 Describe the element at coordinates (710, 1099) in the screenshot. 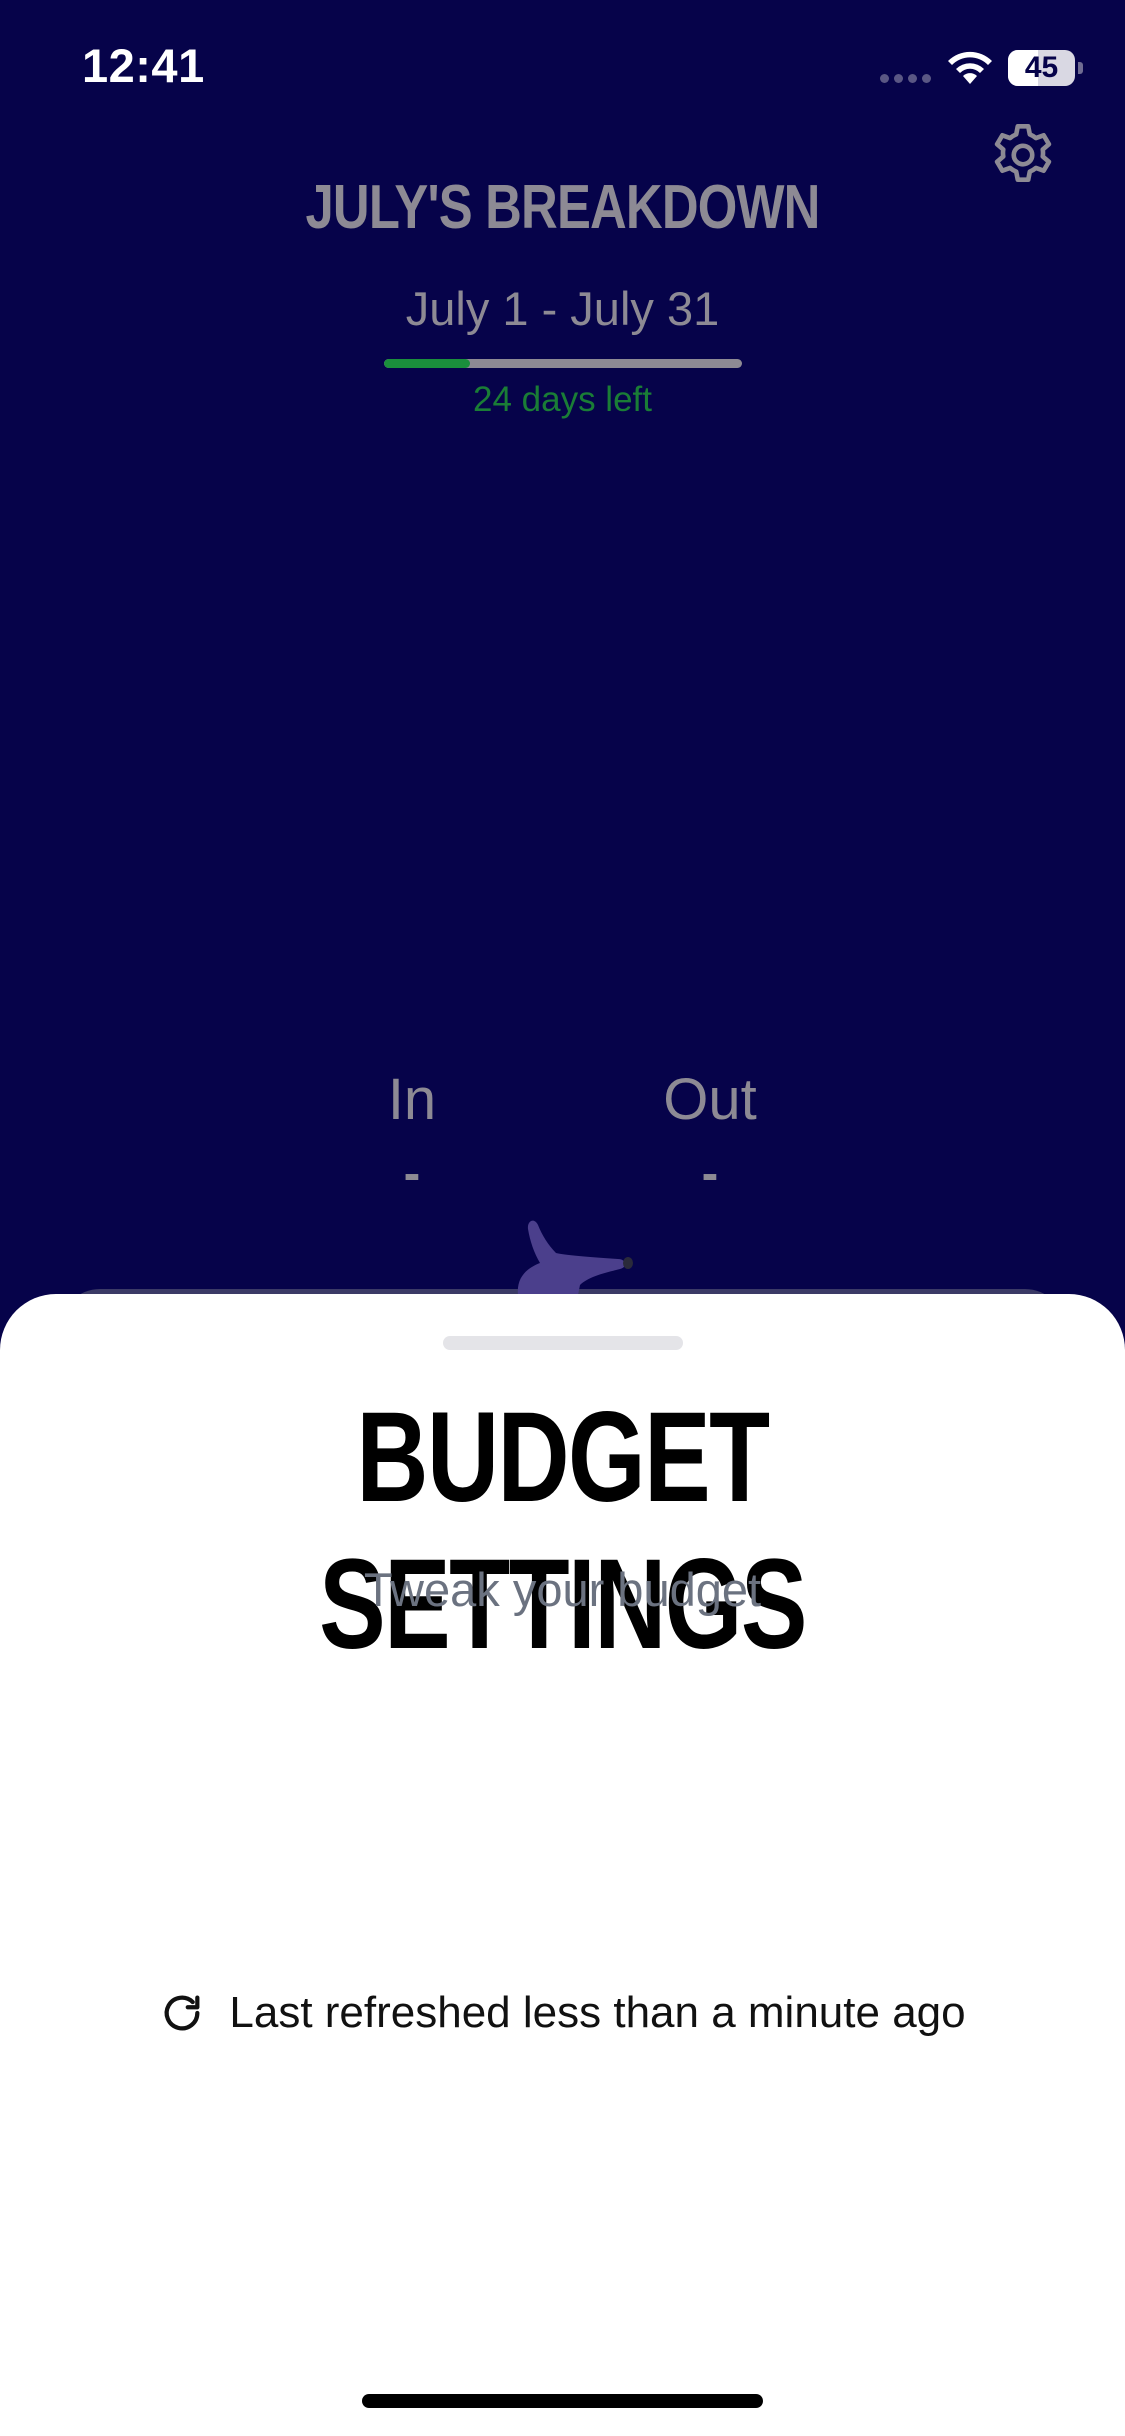

I see `out-label: Out` at that location.